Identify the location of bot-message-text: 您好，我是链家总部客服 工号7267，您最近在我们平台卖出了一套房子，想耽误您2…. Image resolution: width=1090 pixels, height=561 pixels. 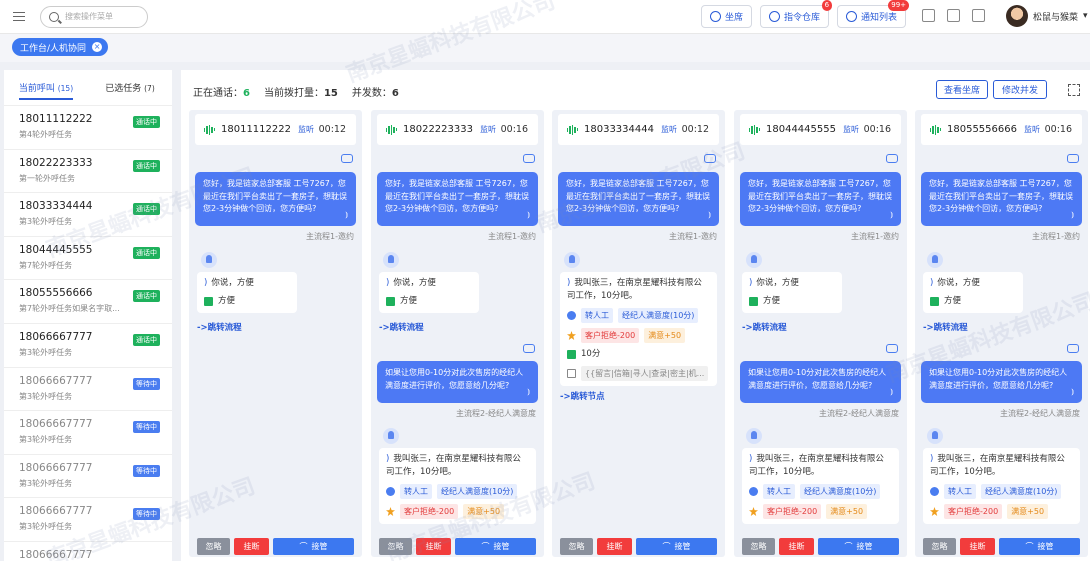
(1001, 196).